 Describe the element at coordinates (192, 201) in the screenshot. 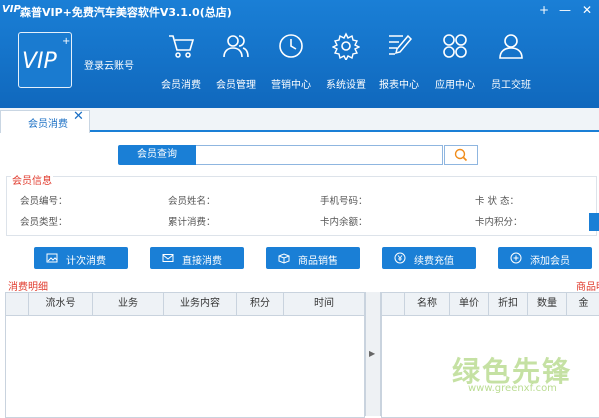

I see `member-name-label: 会员姓名：` at that location.